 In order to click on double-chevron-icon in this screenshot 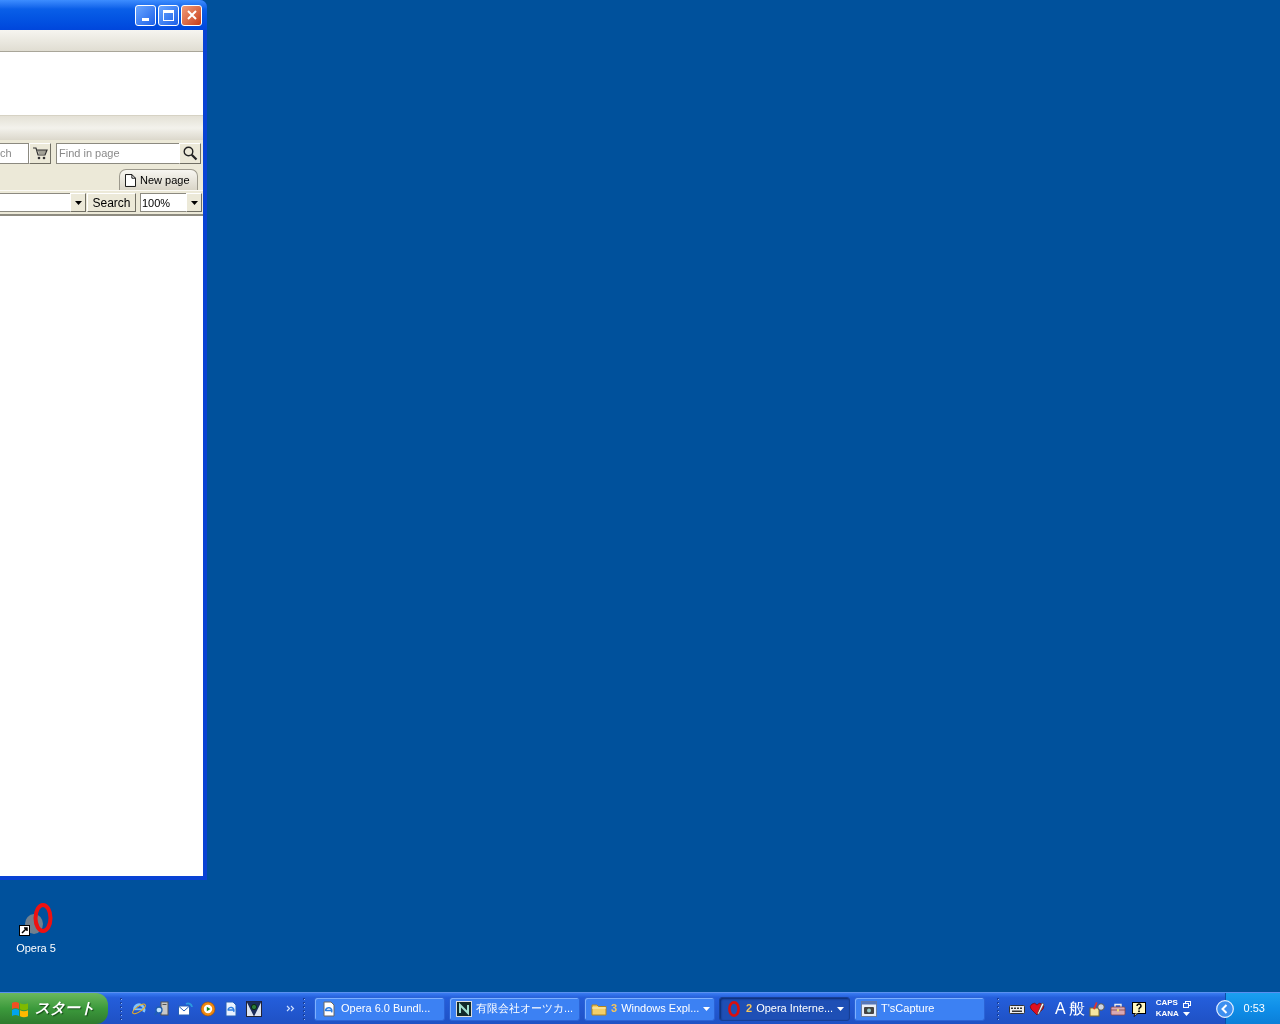, I will do `click(290, 1008)`.